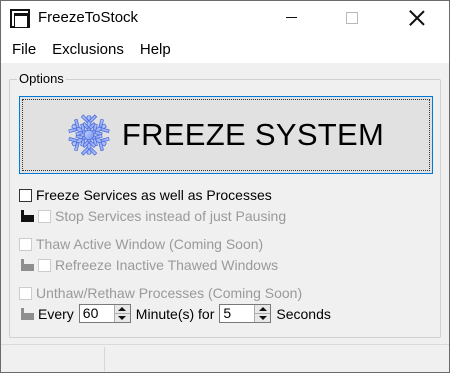 This screenshot has height=373, width=450. What do you see at coordinates (303, 313) in the screenshot?
I see `seconds-label: Seconds` at bounding box center [303, 313].